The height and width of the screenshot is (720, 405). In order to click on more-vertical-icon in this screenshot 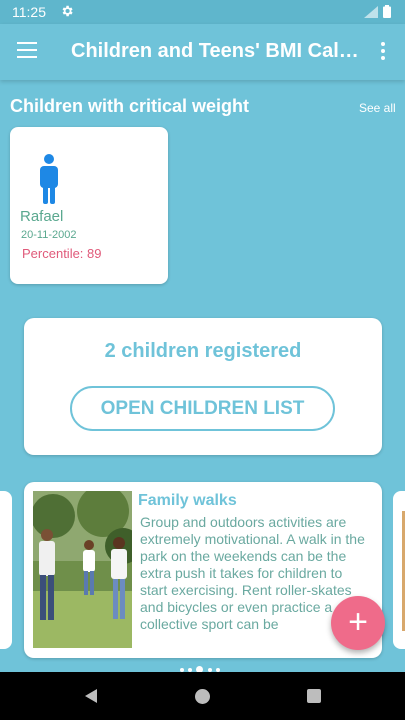, I will do `click(383, 52)`.